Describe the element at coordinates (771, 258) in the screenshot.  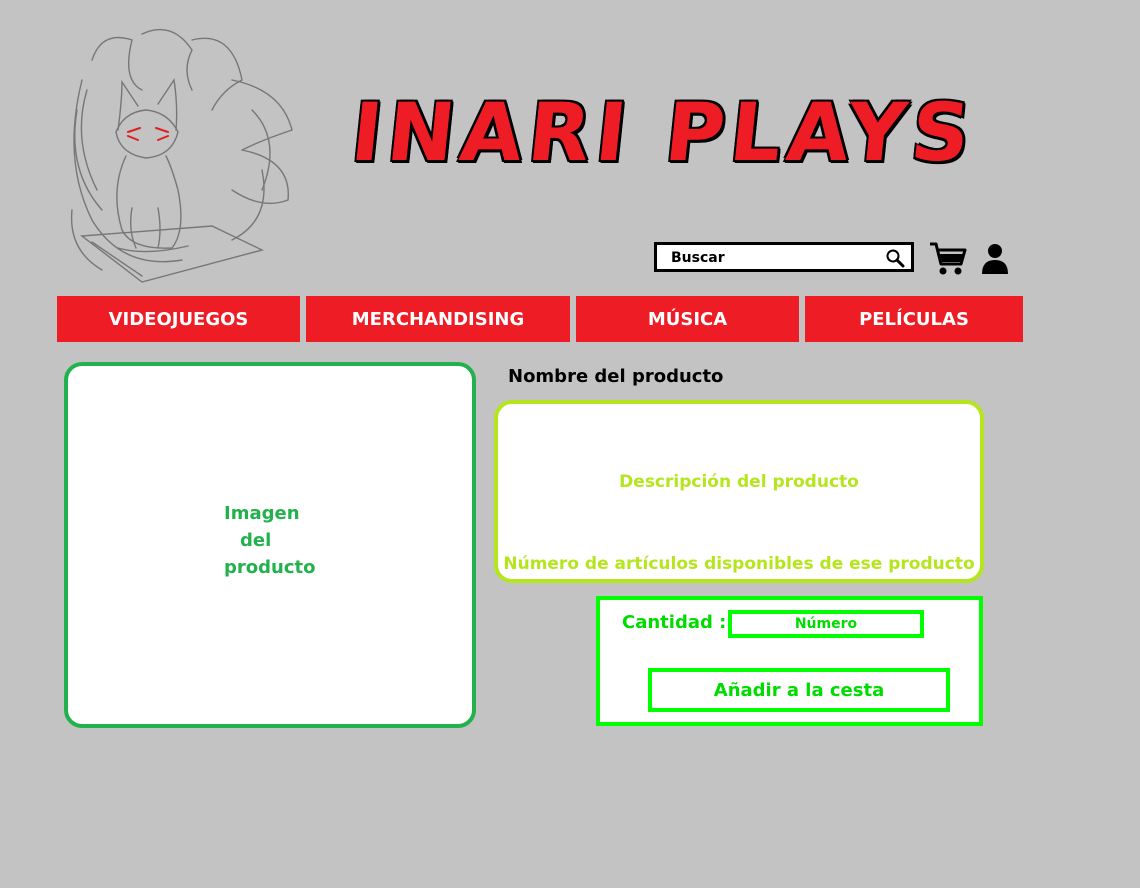
I see `search-input` at that location.